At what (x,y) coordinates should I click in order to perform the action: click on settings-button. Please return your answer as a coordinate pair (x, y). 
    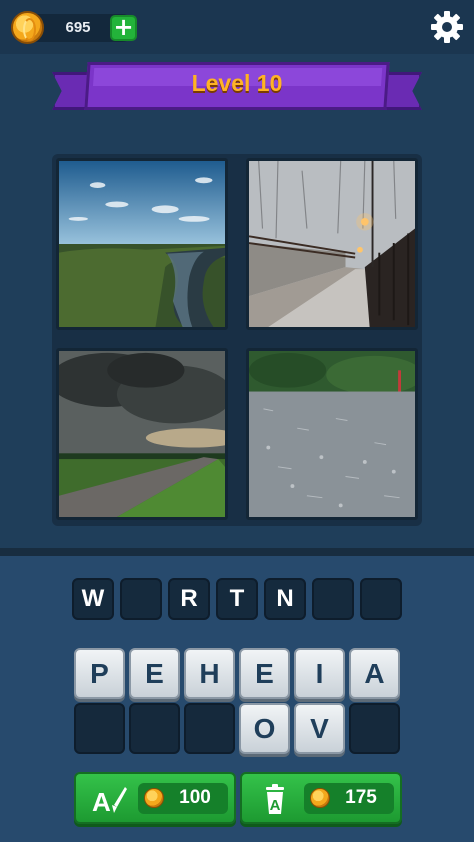
    Looking at the image, I should click on (447, 27).